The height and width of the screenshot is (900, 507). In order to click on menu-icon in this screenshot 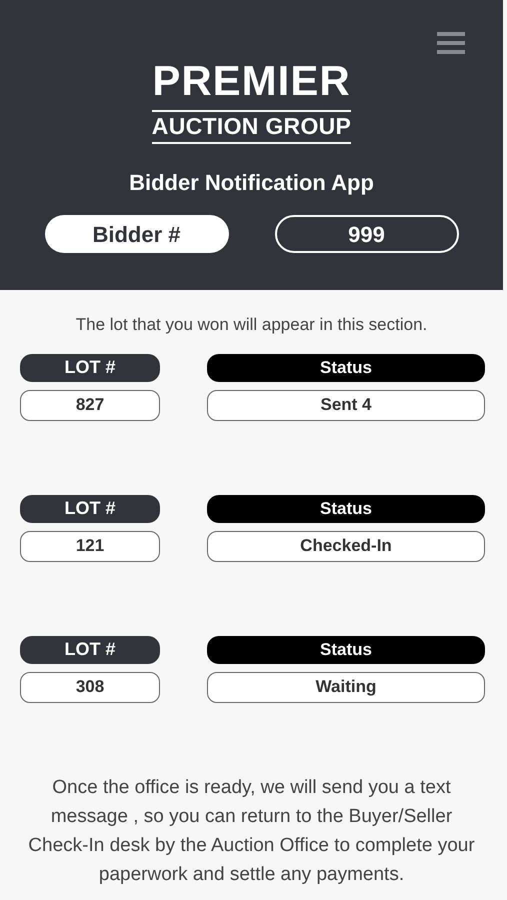, I will do `click(451, 43)`.